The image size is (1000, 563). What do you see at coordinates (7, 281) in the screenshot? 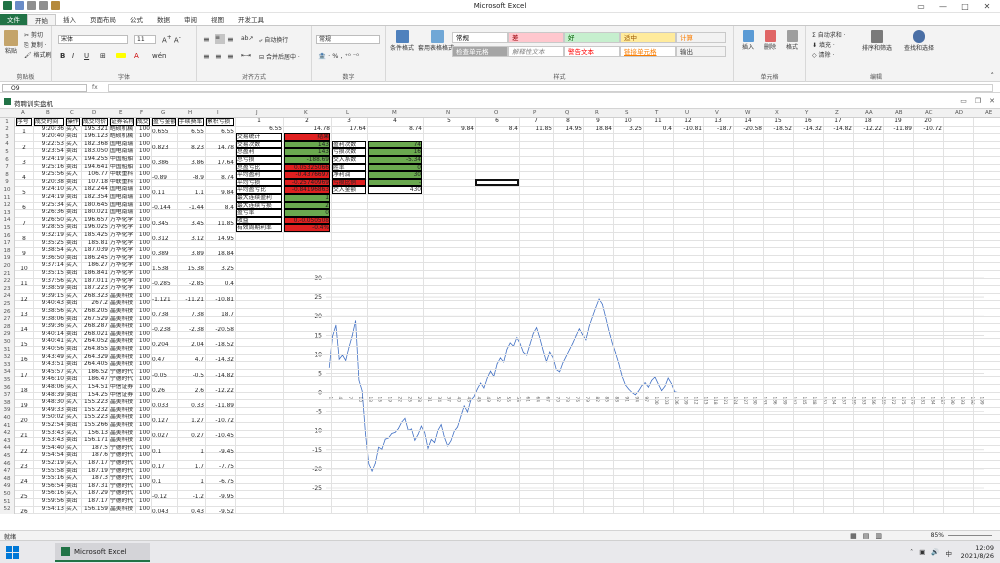
I see `row-header-22: 22` at bounding box center [7, 281].